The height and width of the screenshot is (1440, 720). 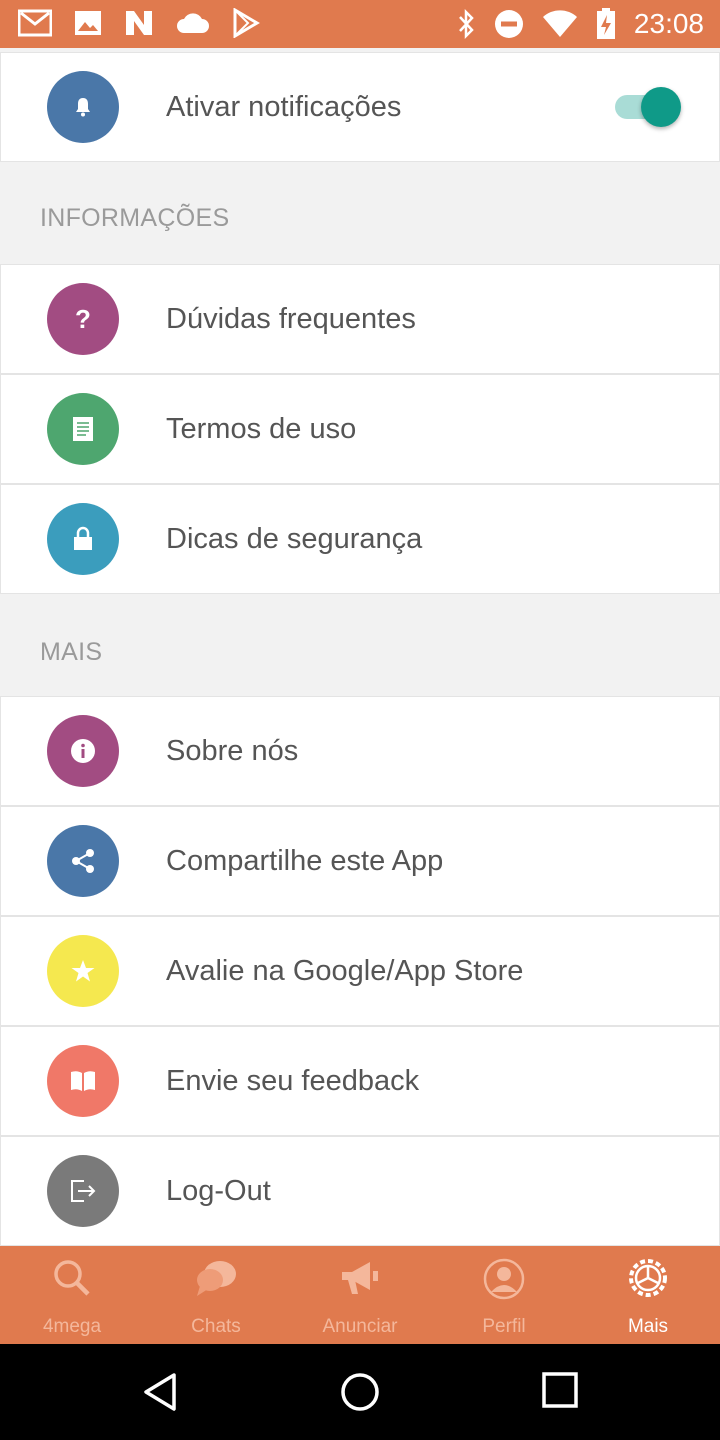 I want to click on notifications-label: Ativar notificações, so click(x=284, y=107).